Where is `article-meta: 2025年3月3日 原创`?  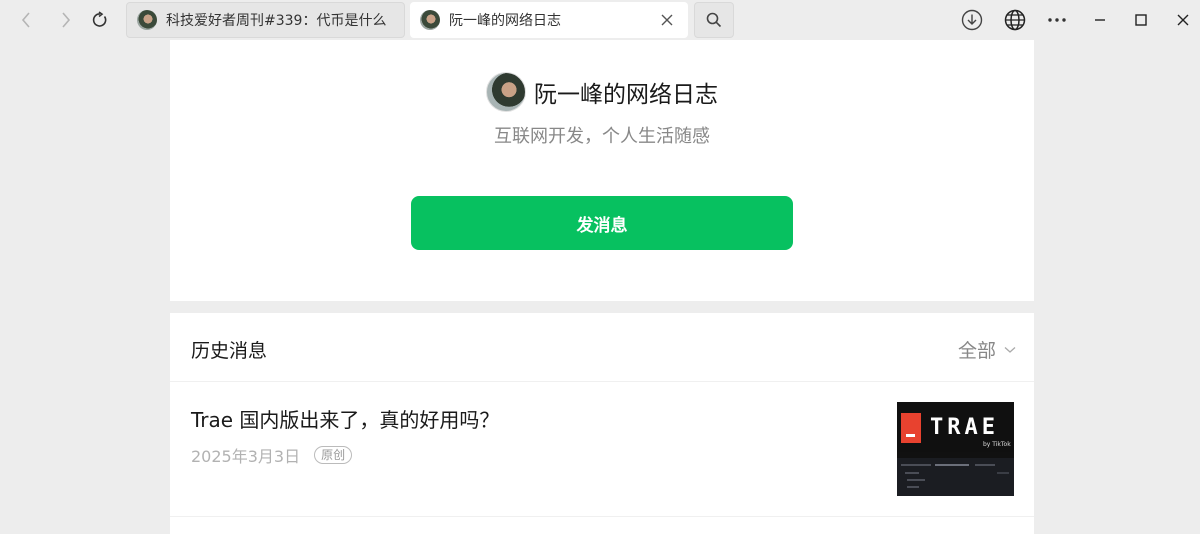
article-meta: 2025年3月3日 原创 is located at coordinates (272, 455).